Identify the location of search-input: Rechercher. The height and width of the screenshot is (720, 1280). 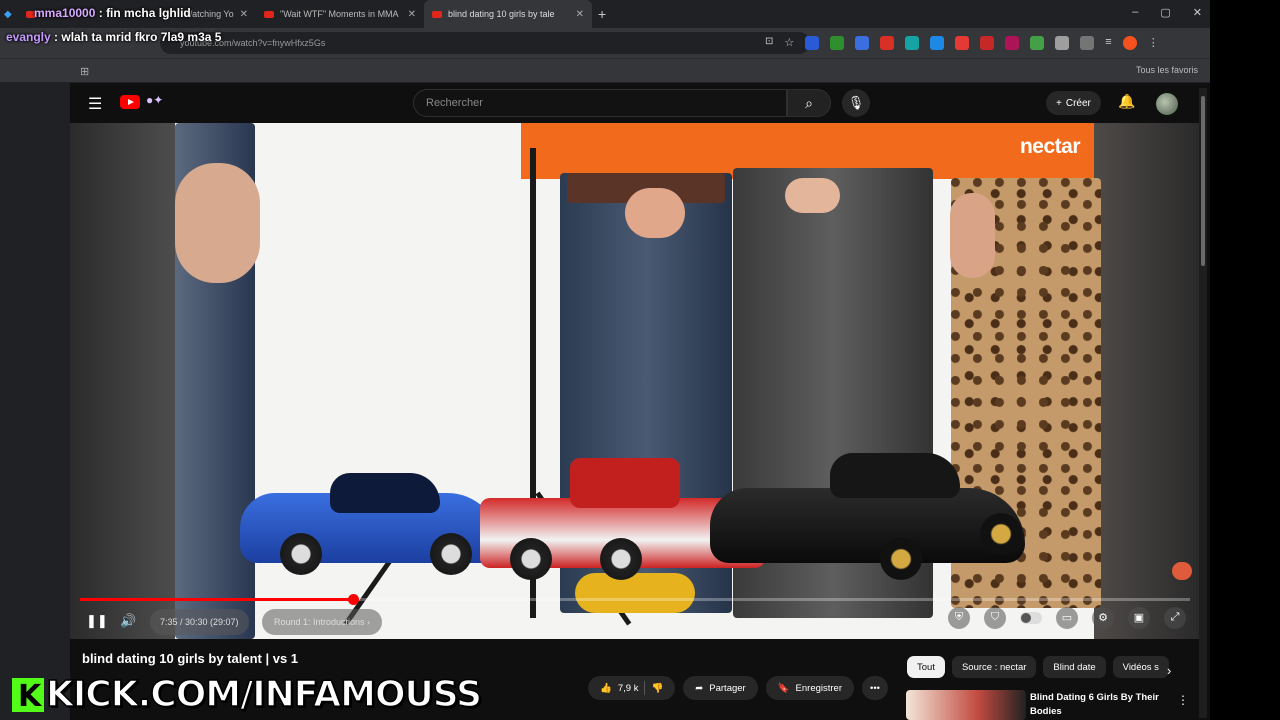
(600, 103).